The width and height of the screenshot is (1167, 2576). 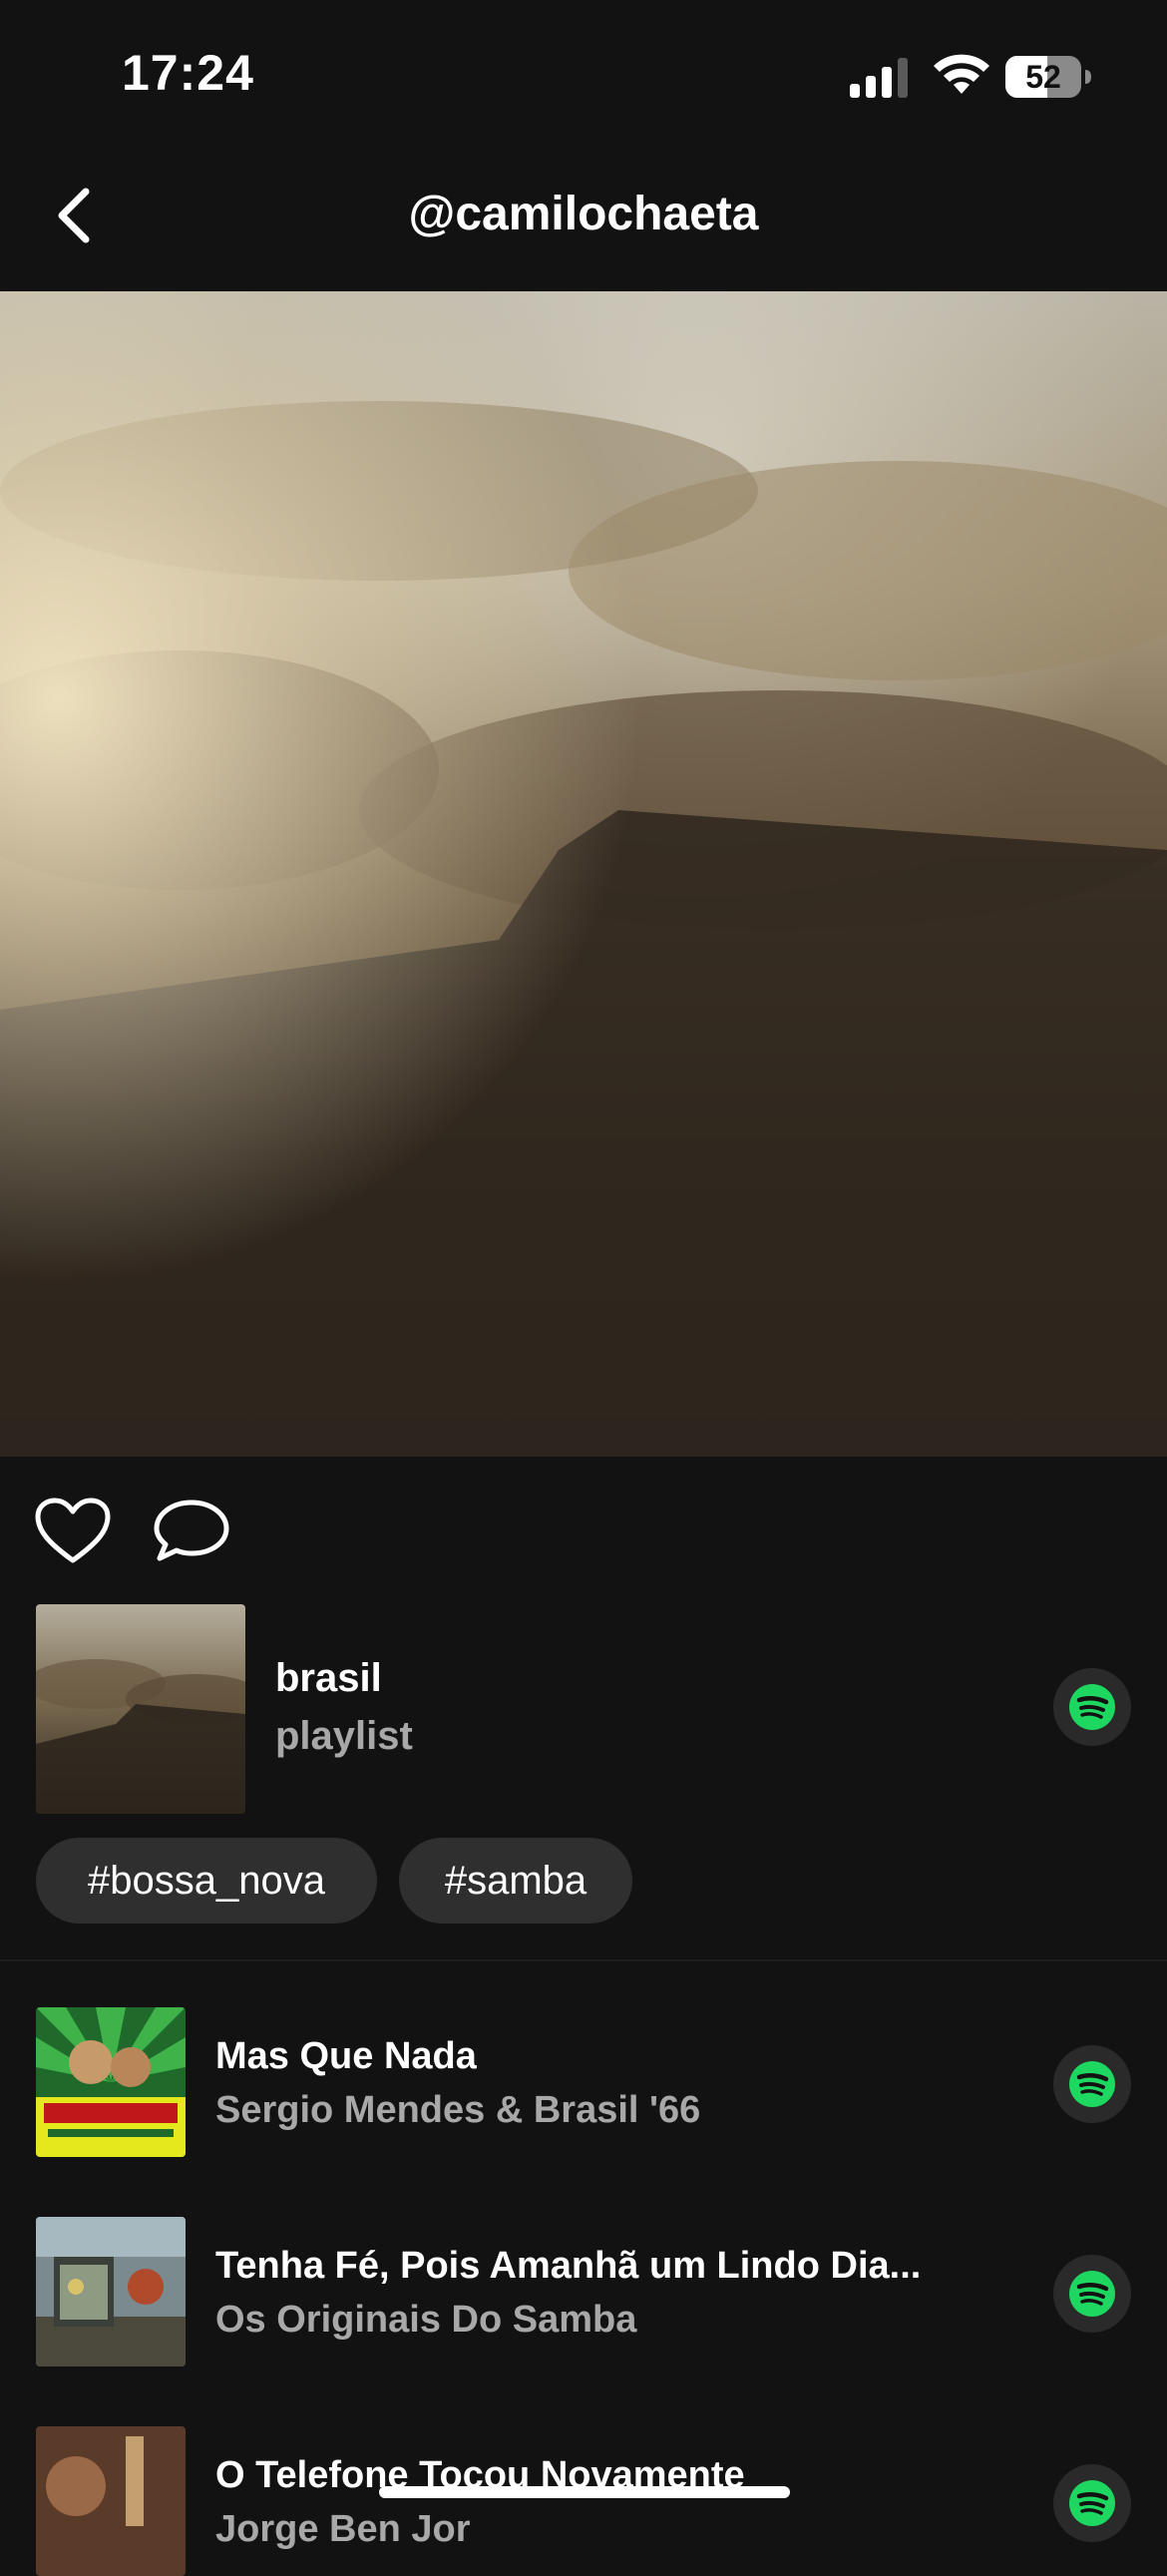 I want to click on divider, so click(x=583, y=1960).